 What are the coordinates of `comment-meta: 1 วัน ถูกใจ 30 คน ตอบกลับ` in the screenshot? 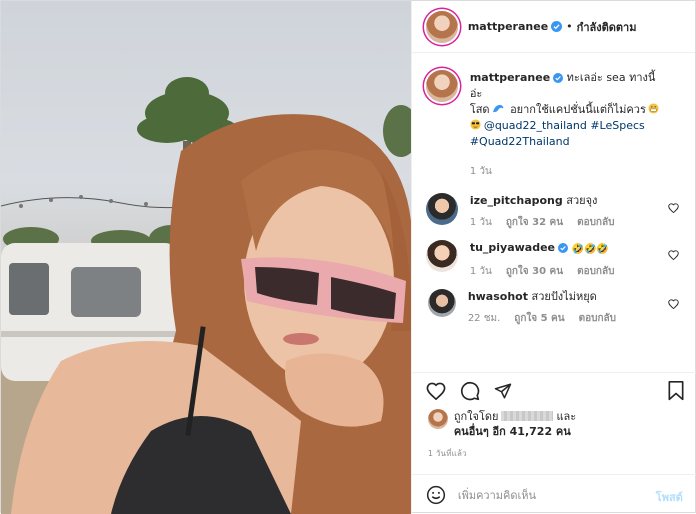 It's located at (566, 271).